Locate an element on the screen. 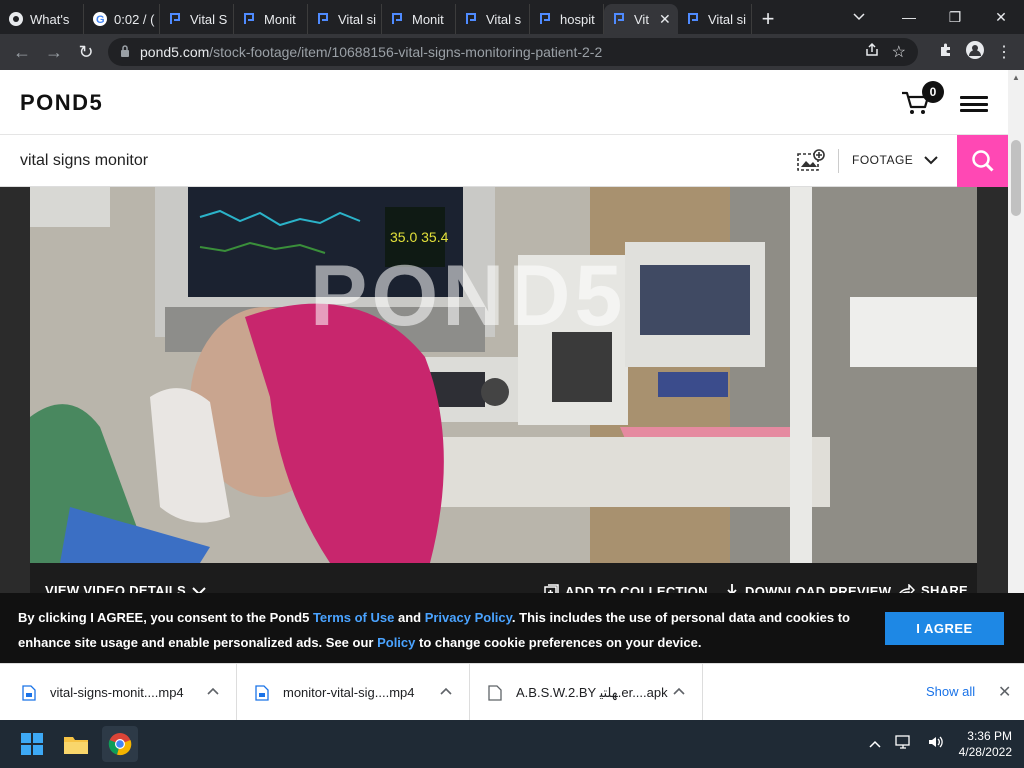  chevron-down-icon is located at coordinates (931, 160).